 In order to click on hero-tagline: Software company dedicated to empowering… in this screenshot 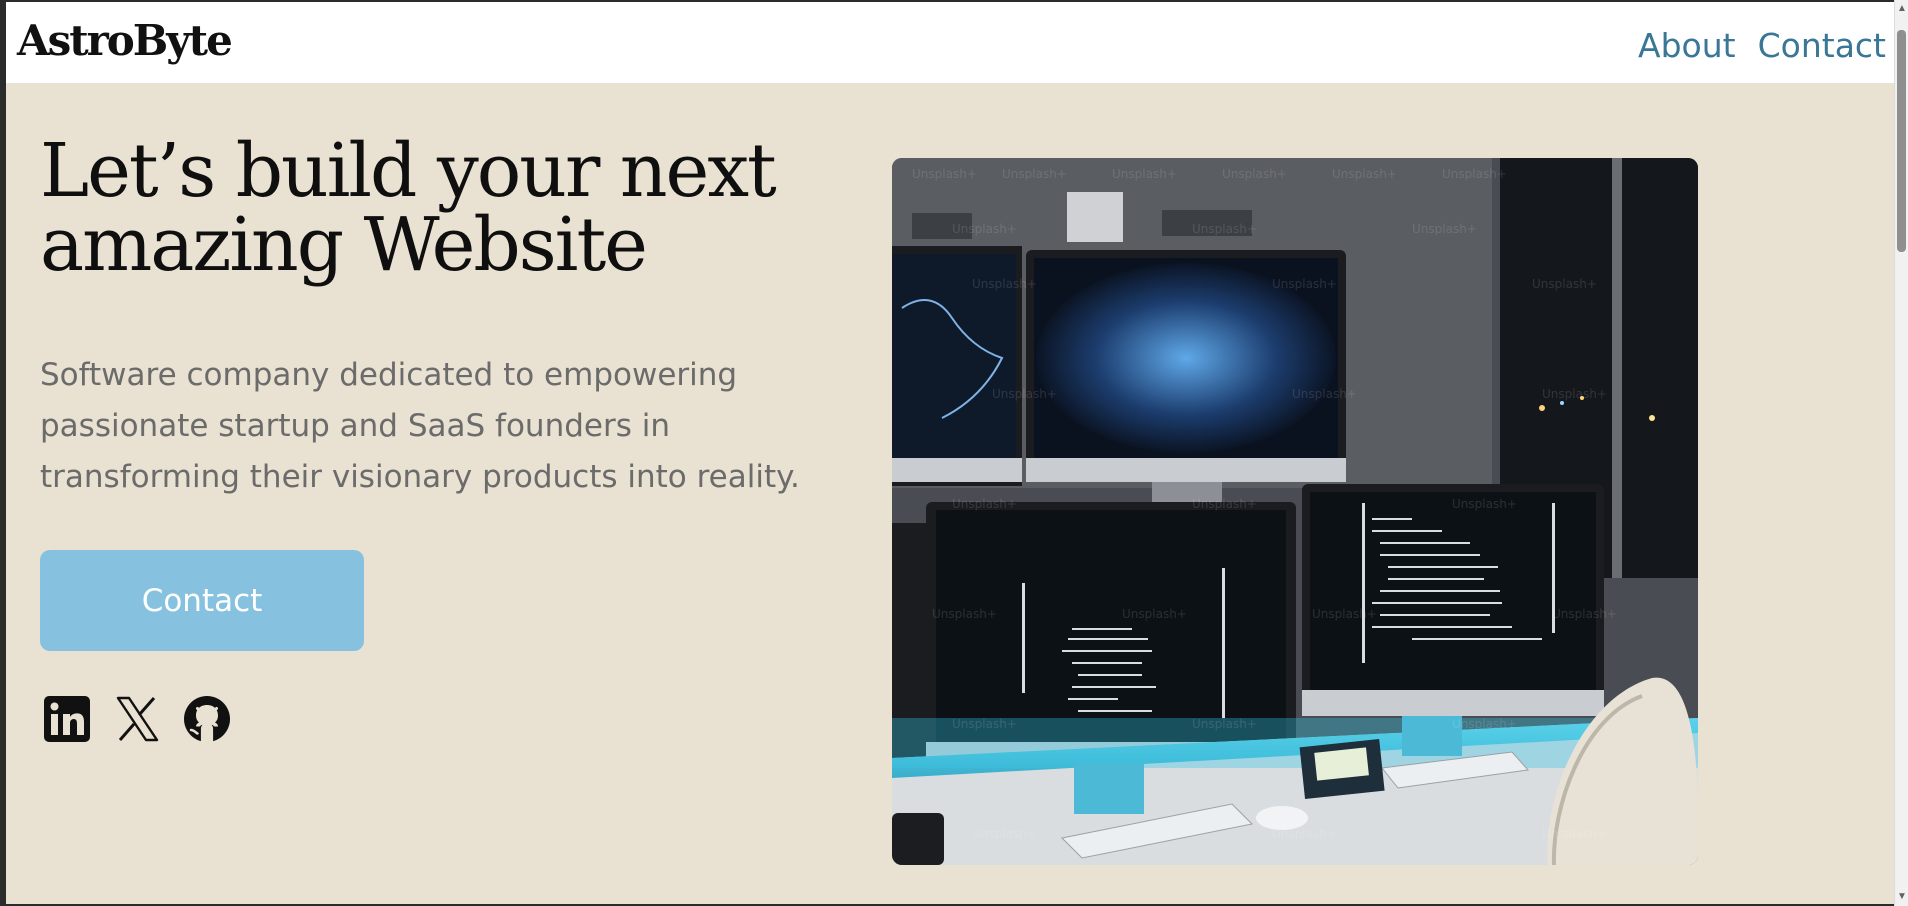, I will do `click(420, 426)`.